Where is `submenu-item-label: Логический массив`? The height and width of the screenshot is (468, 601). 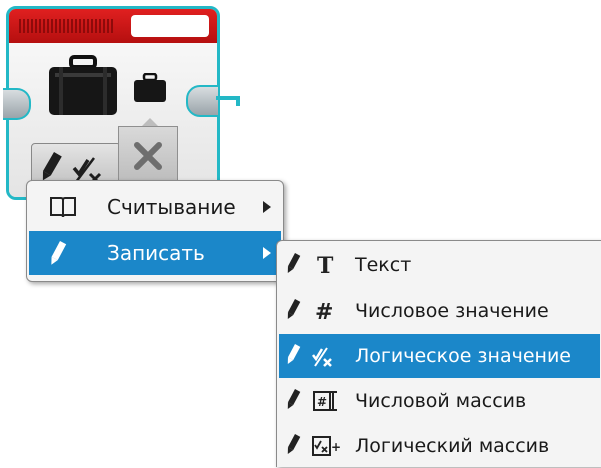 submenu-item-label: Логический массив is located at coordinates (452, 446).